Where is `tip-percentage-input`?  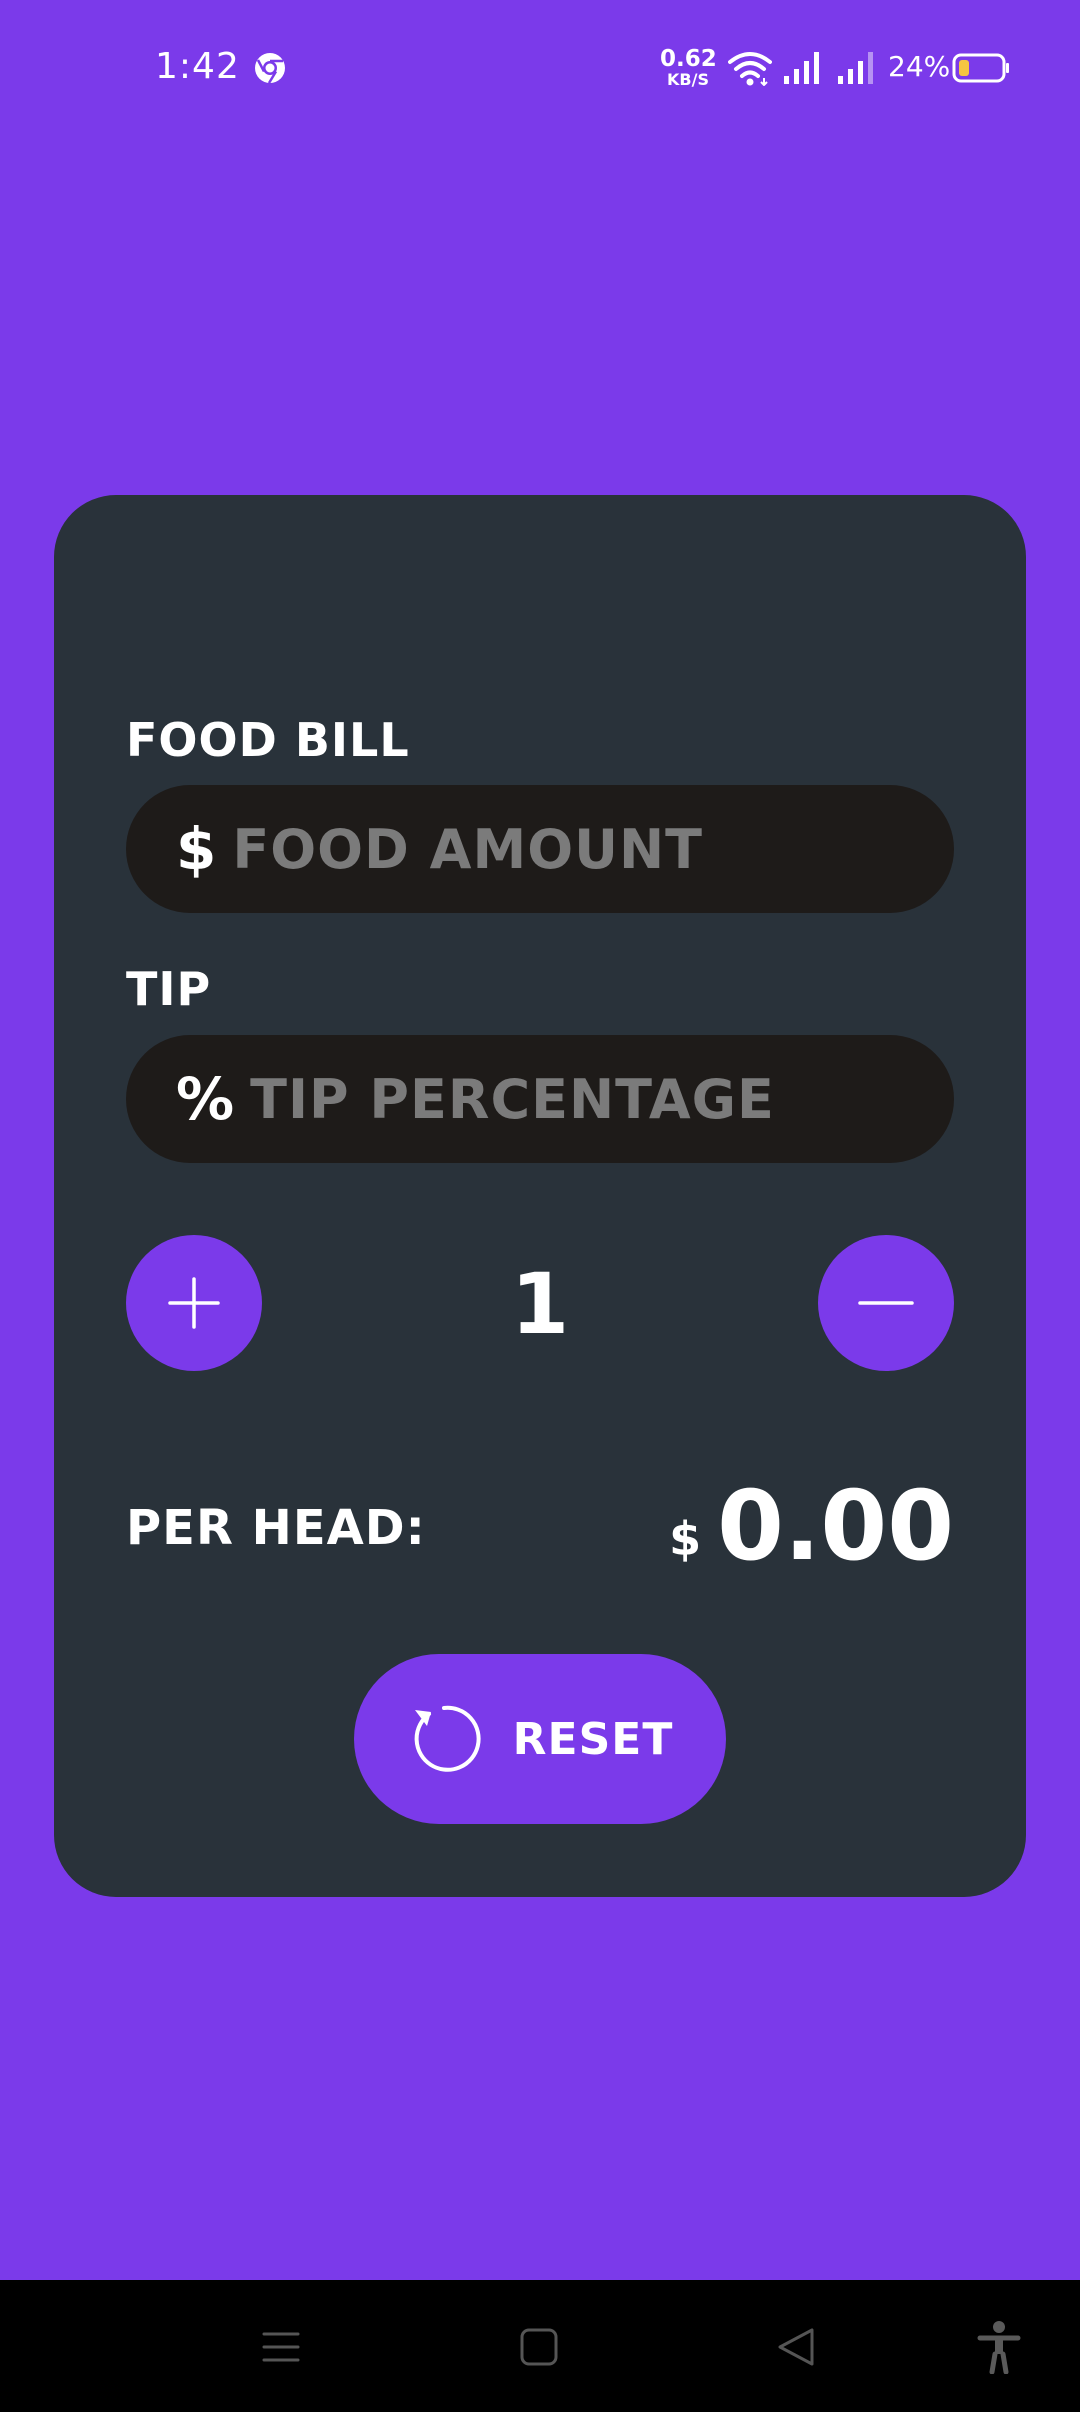
tip-percentage-input is located at coordinates (570, 1099).